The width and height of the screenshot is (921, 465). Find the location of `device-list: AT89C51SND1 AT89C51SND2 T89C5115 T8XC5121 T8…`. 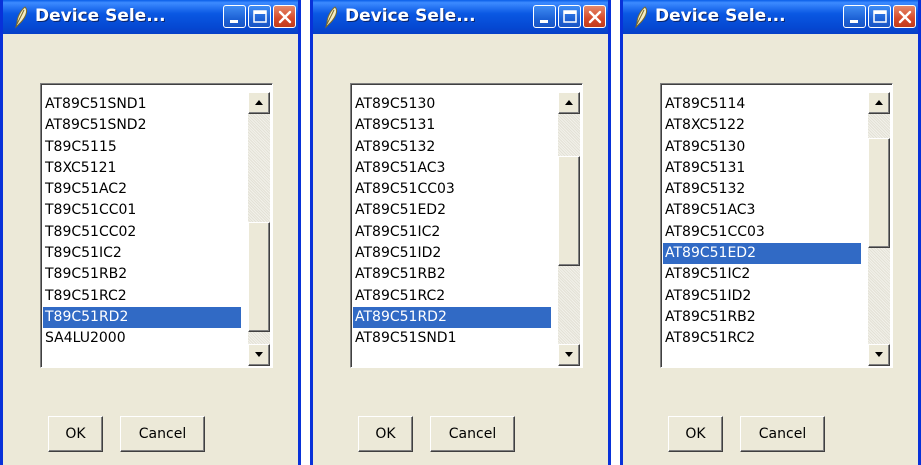

device-list: AT89C51SND1 AT89C51SND2 T89C5115 T8XC5121 T8… is located at coordinates (142, 222).